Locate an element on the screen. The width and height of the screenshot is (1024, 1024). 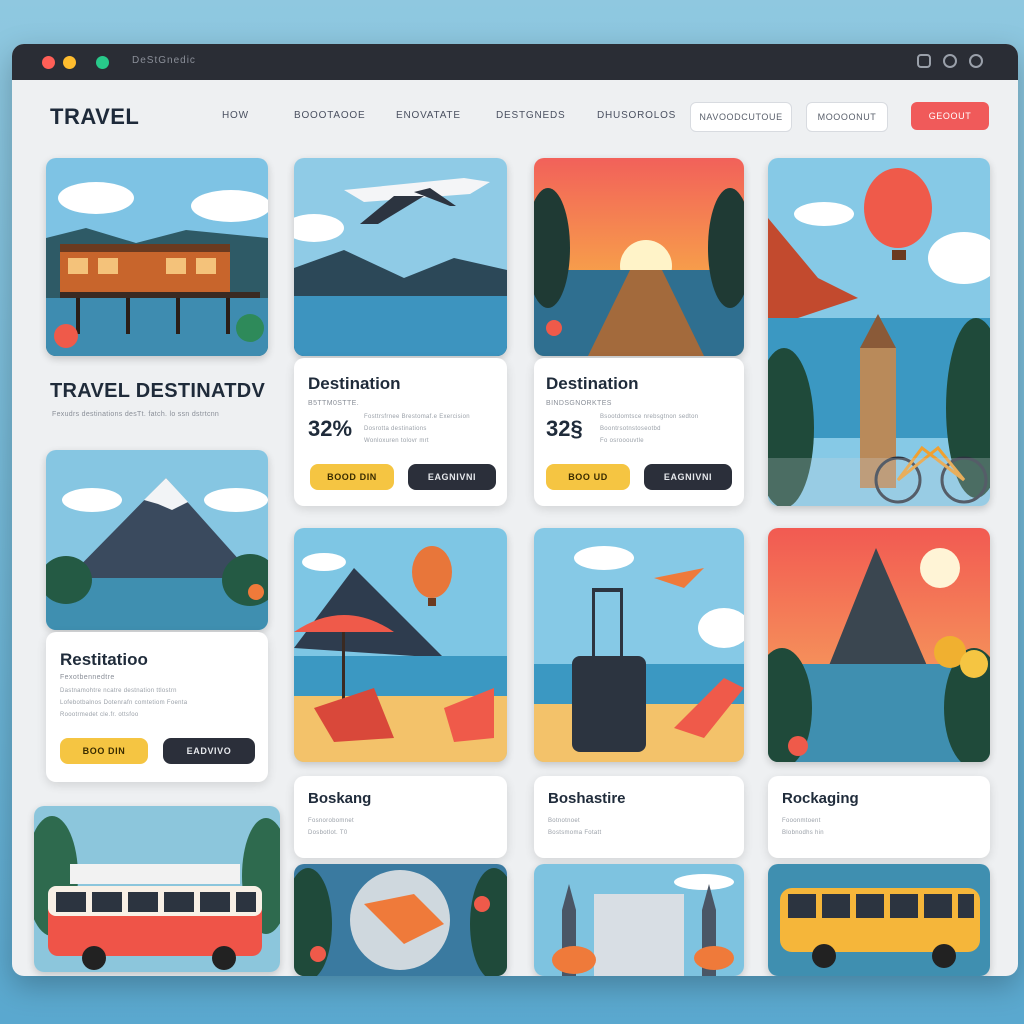
nav-link-how: HOW is located at coordinates (235, 115).